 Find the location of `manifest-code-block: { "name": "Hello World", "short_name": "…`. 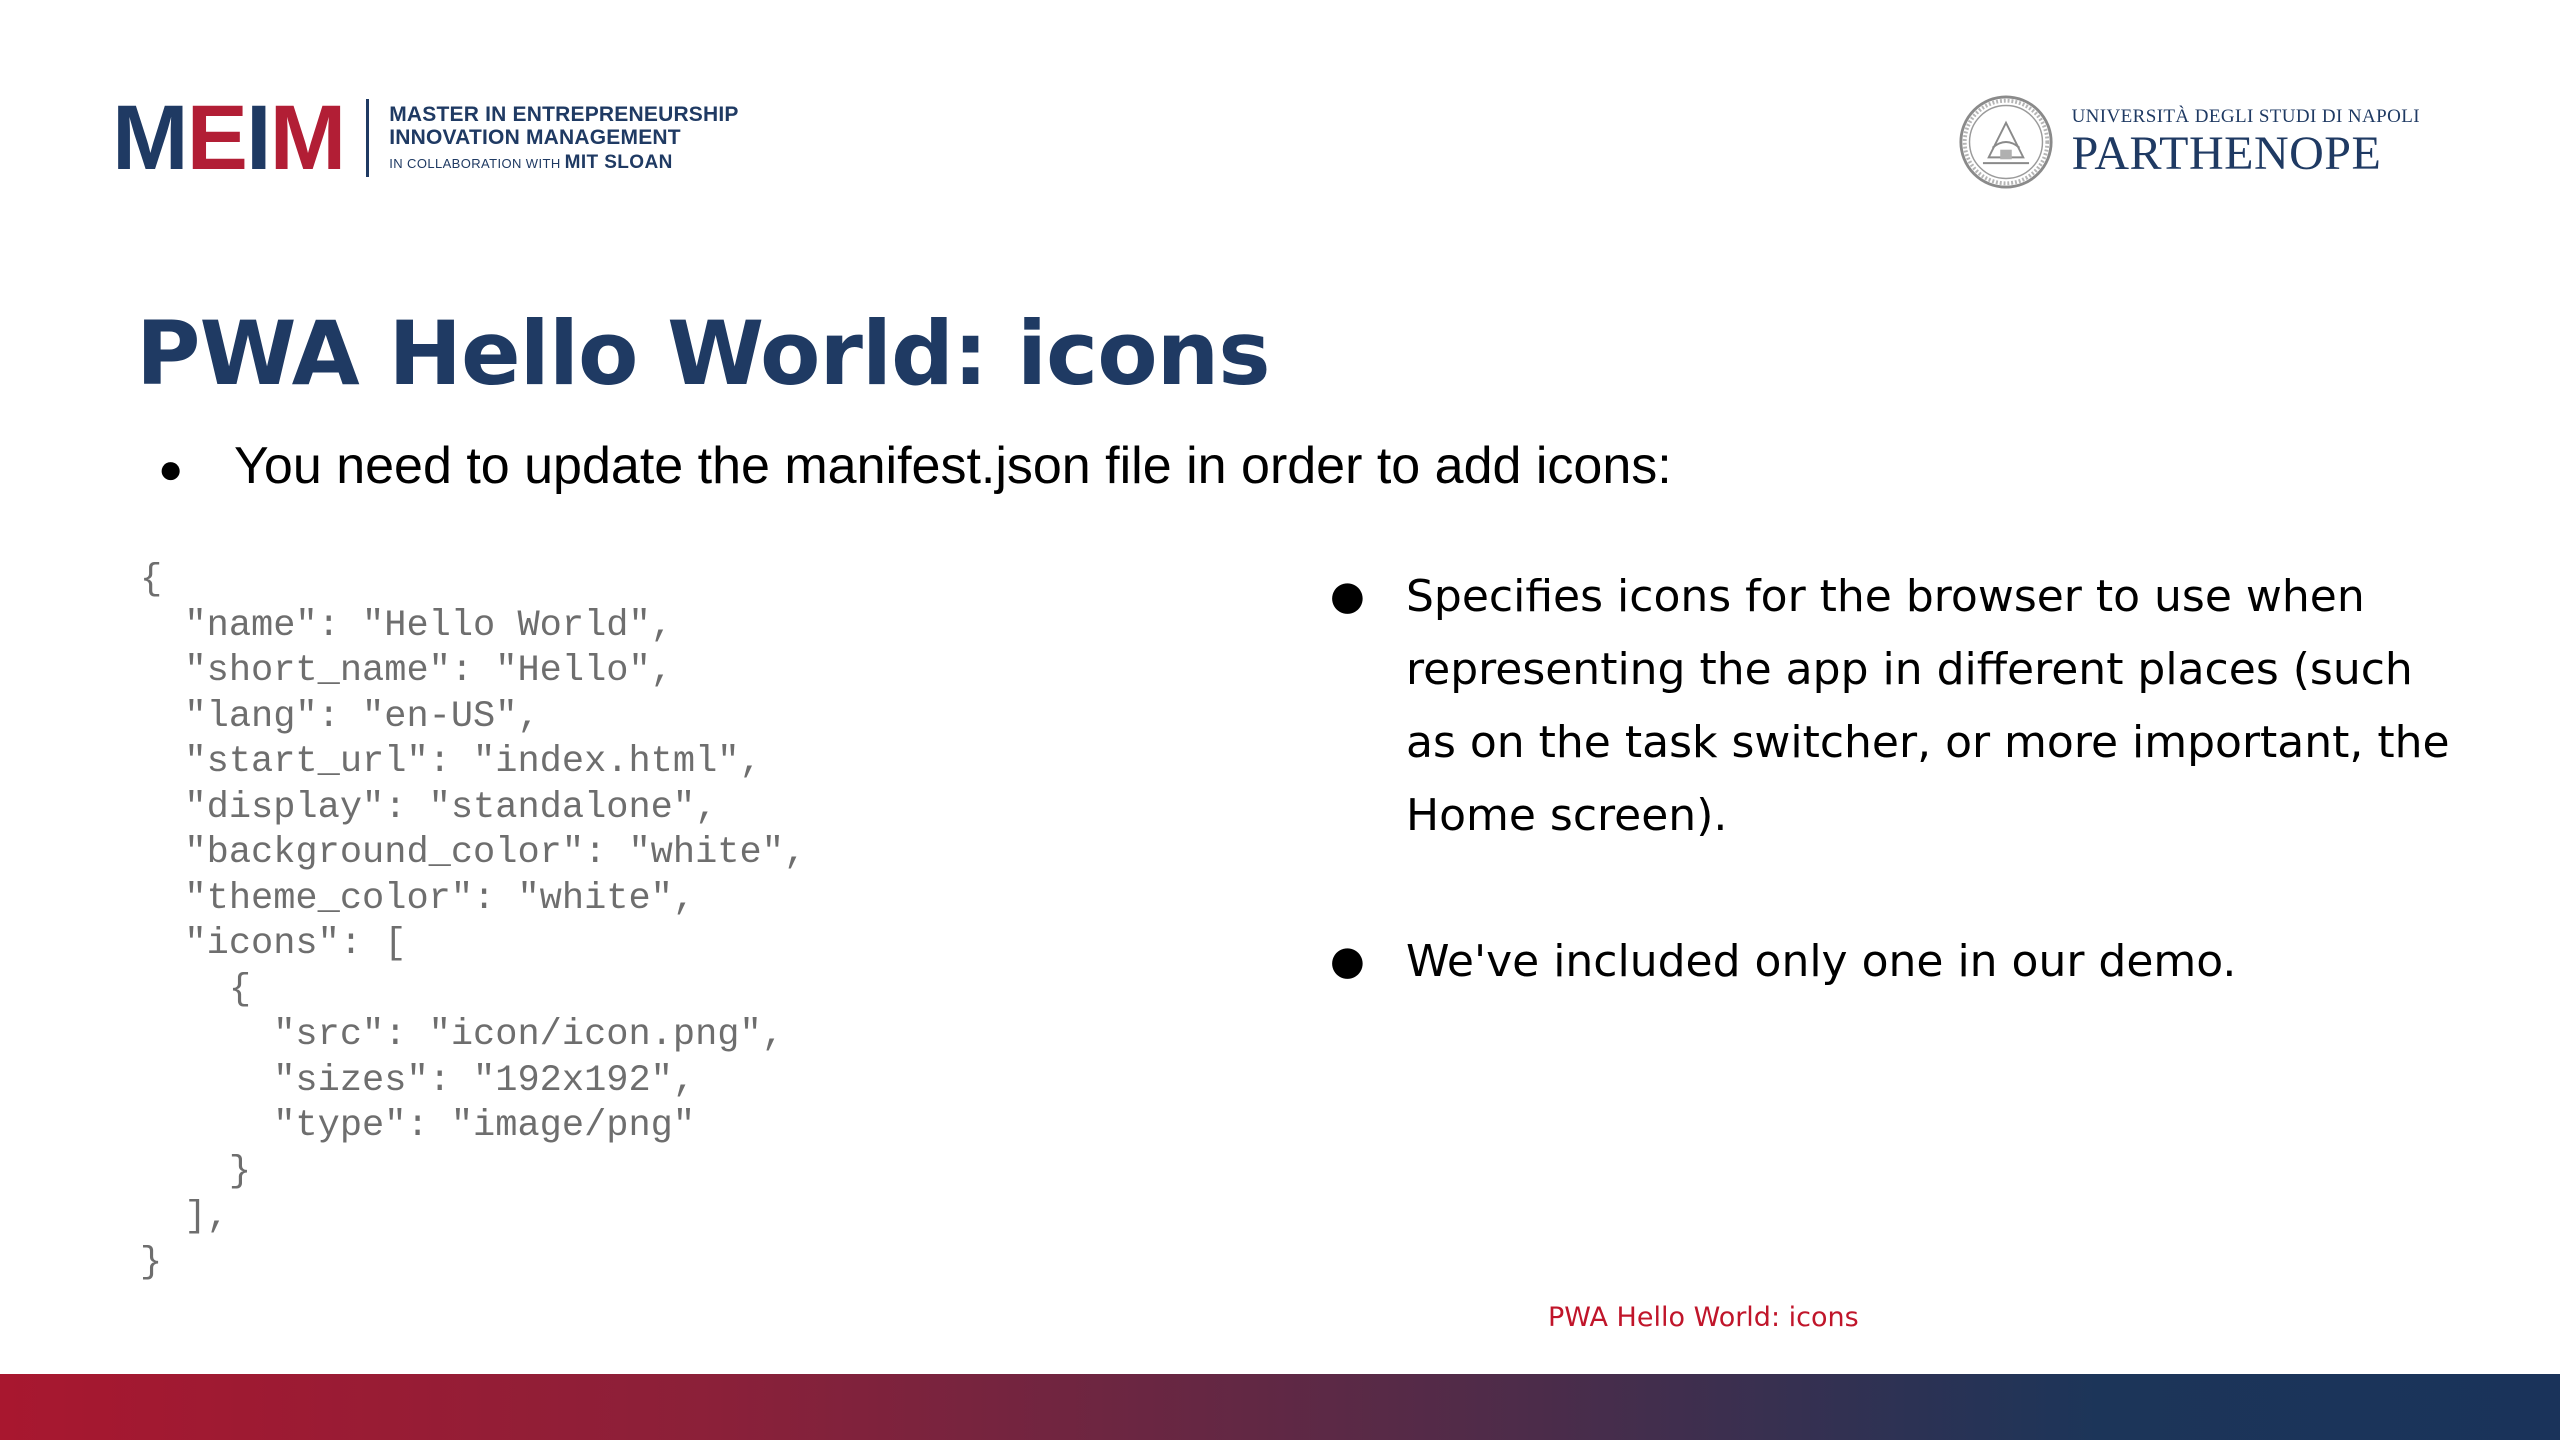

manifest-code-block: { "name": "Hello World", "short_name": "… is located at coordinates (473, 922).